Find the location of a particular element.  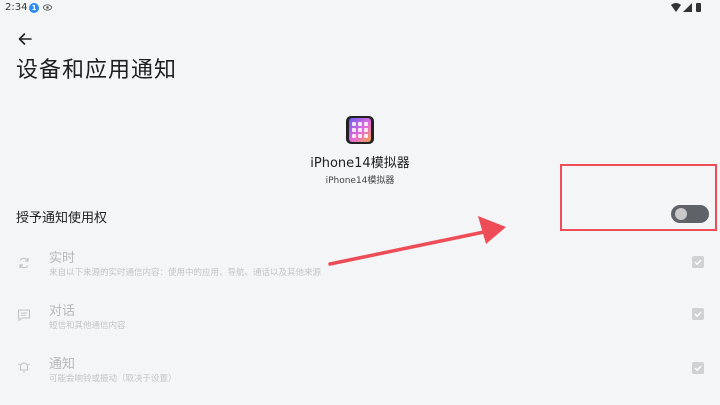

notification-badge-icon: 1 is located at coordinates (34, 8).